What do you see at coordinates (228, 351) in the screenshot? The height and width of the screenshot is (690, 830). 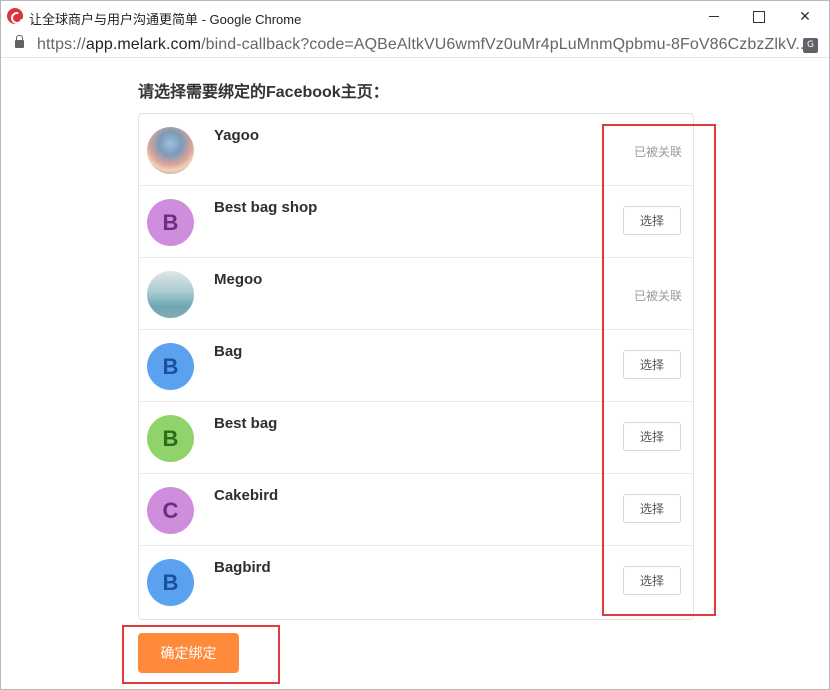 I see `page-name: Bag` at bounding box center [228, 351].